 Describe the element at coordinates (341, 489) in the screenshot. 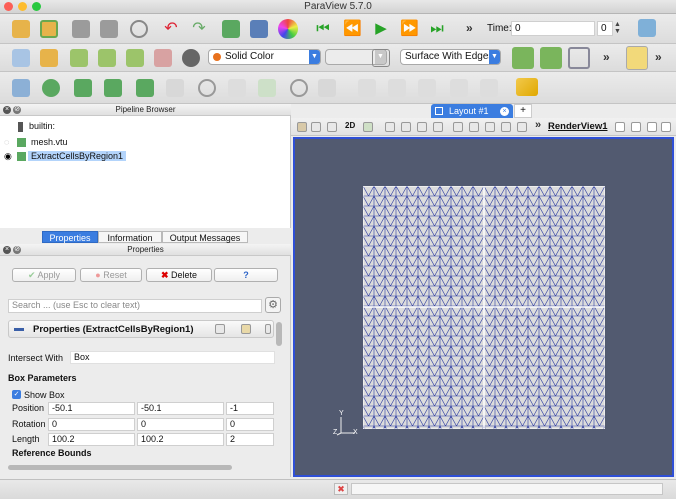

I see `error-console-icon: ✖` at that location.